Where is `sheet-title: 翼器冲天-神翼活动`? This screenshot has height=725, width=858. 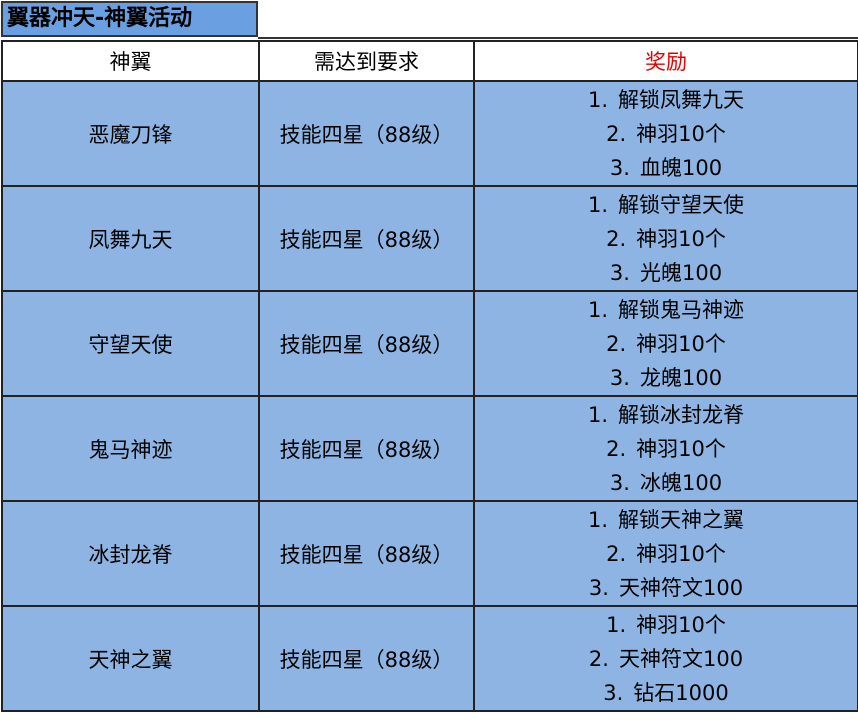 sheet-title: 翼器冲天-神翼活动 is located at coordinates (129, 19).